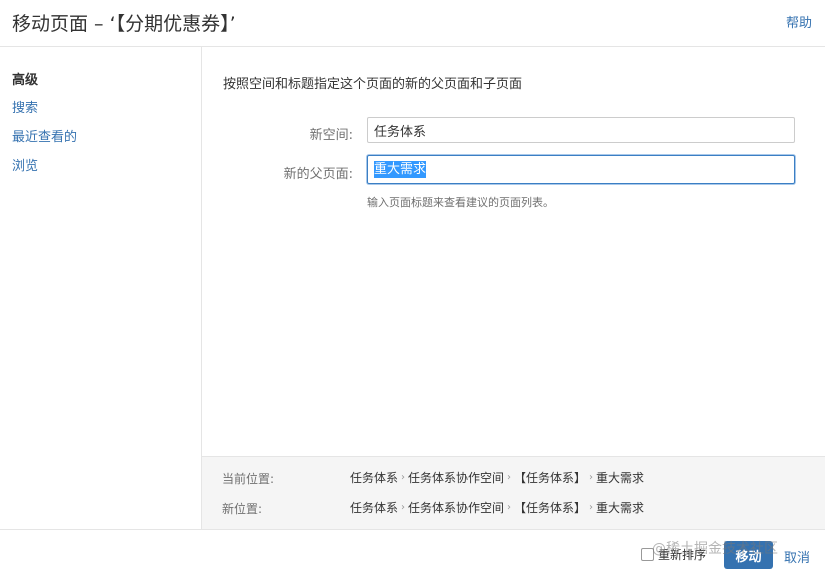 The width and height of the screenshot is (825, 572). Describe the element at coordinates (124, 24) in the screenshot. I see `dialog-title: 移动页面 – ‘【分期优惠券】’` at that location.